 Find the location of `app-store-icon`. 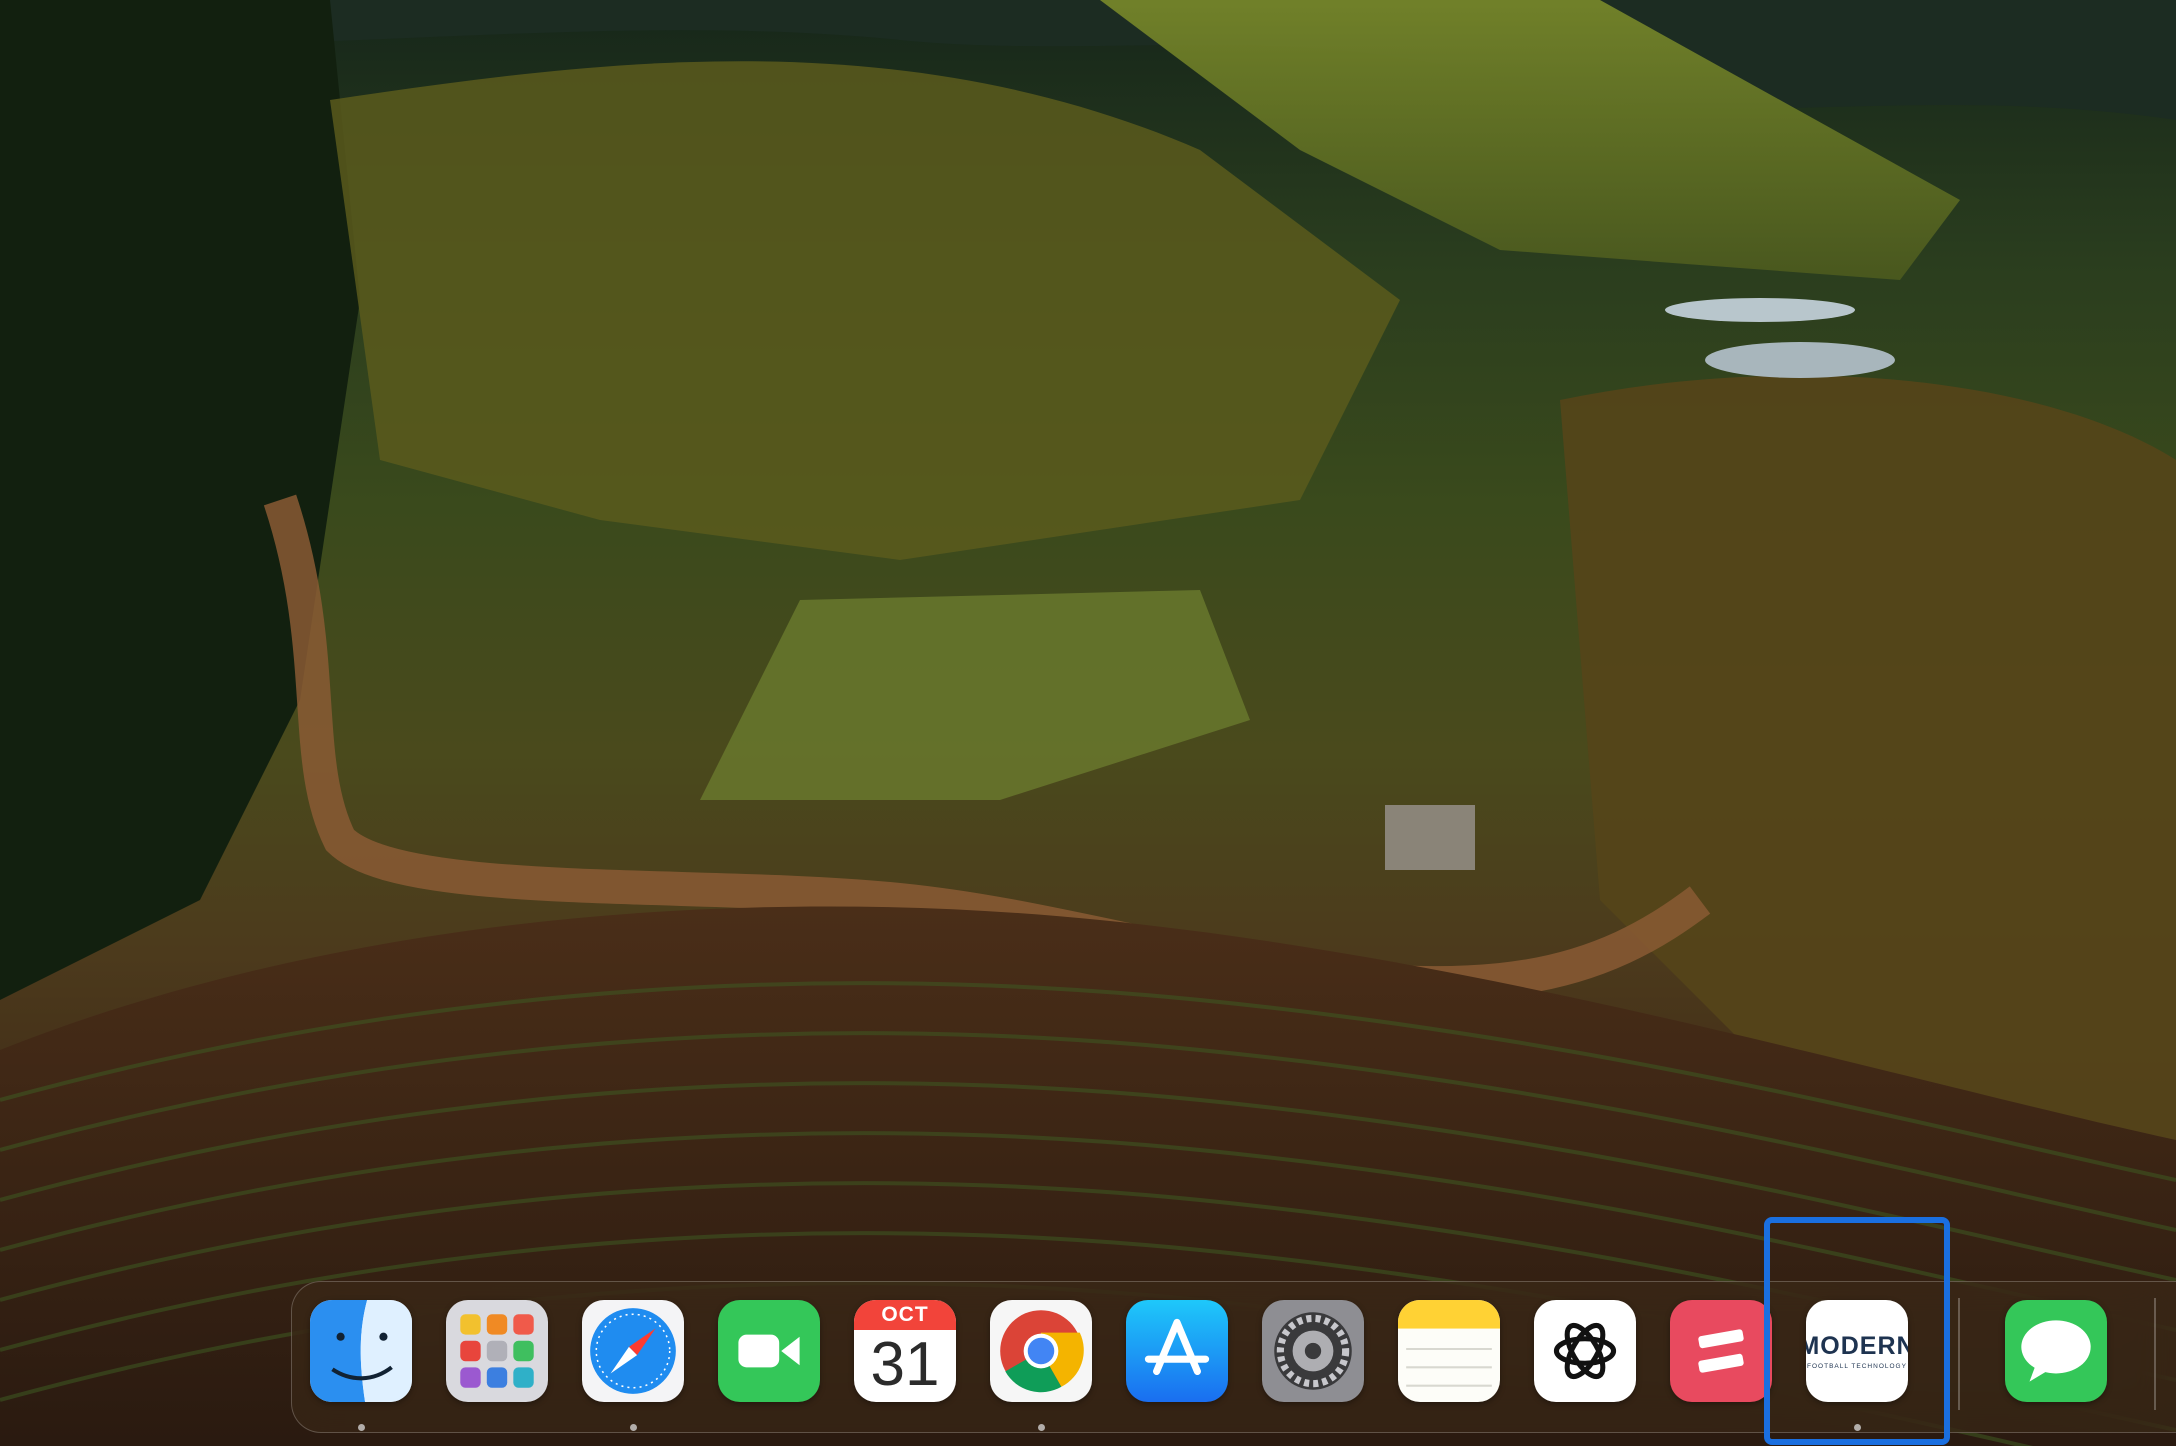

app-store-icon is located at coordinates (1177, 1351).